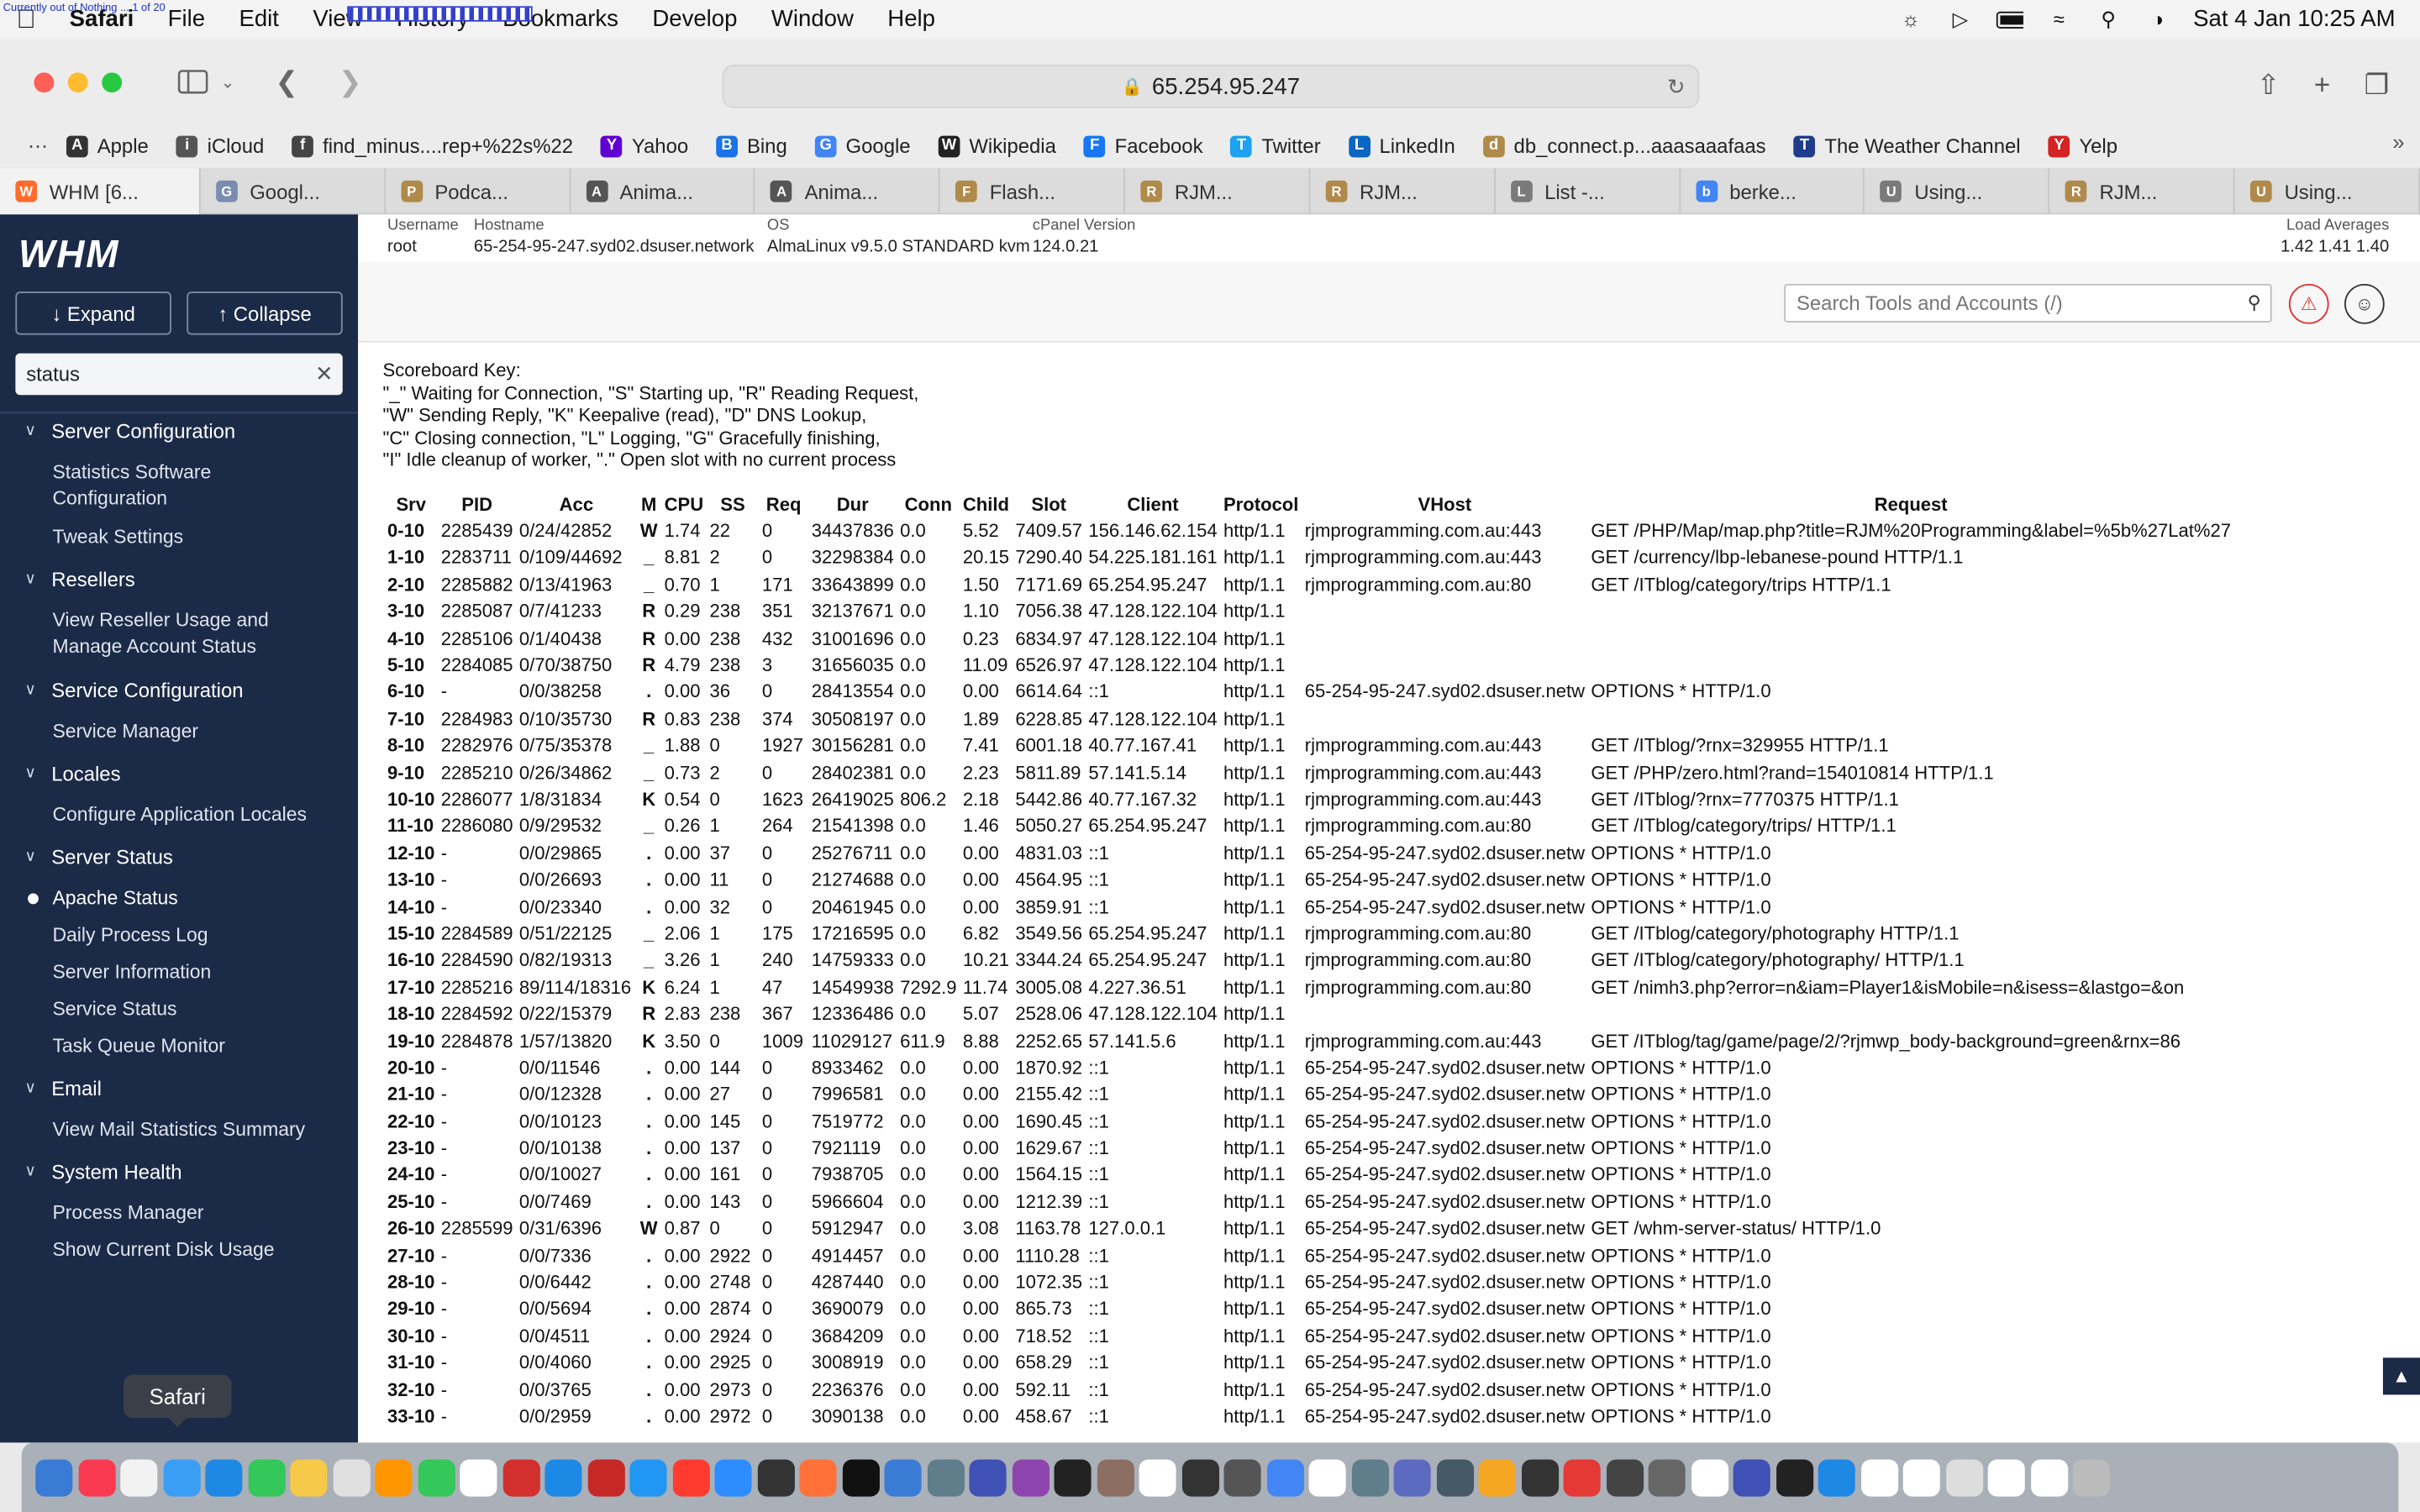 The image size is (2420, 1512). I want to click on dock-app-46-icon, so click(2006, 1477).